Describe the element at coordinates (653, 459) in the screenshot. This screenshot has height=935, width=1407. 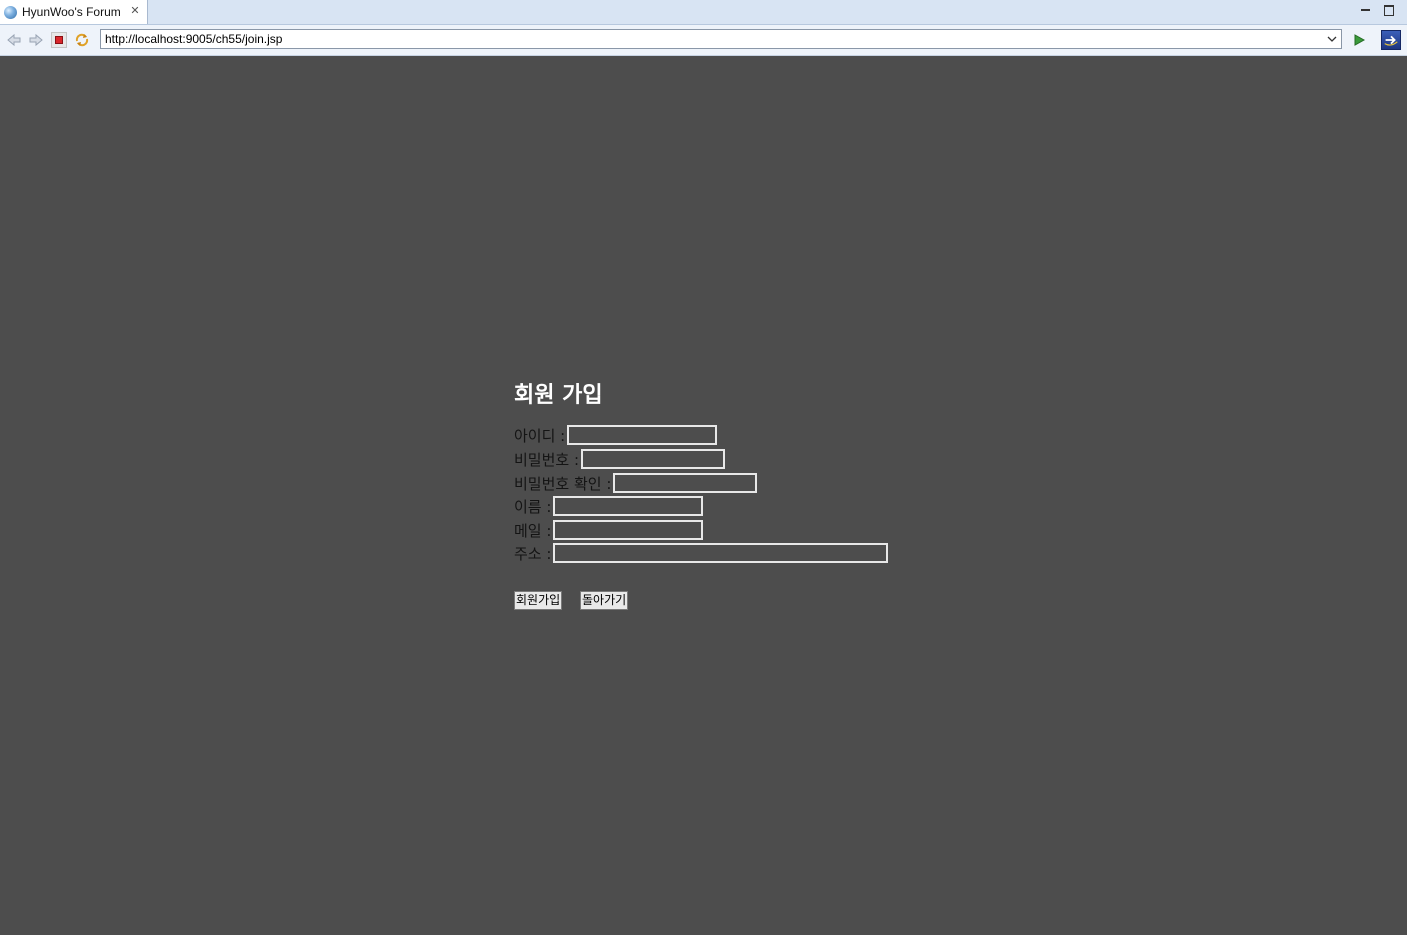
I see `password-input` at that location.